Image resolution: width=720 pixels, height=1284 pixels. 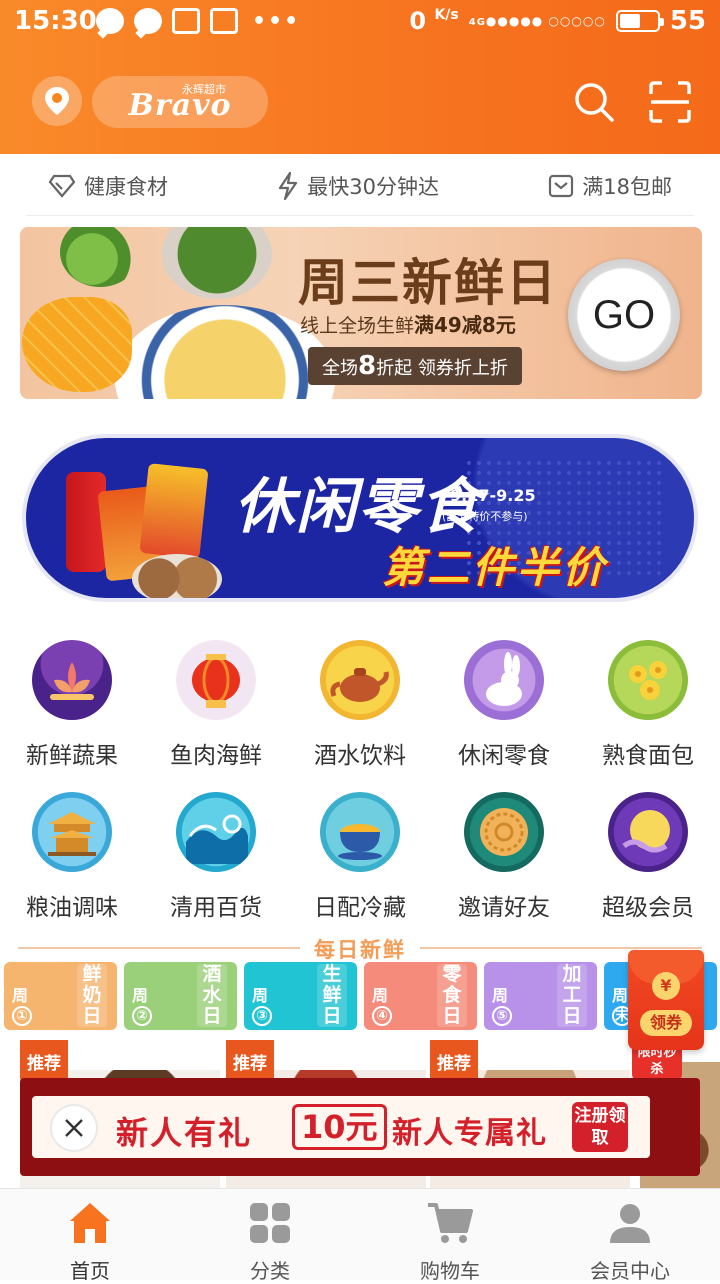 I want to click on cookie-bowl, so click(x=177, y=576).